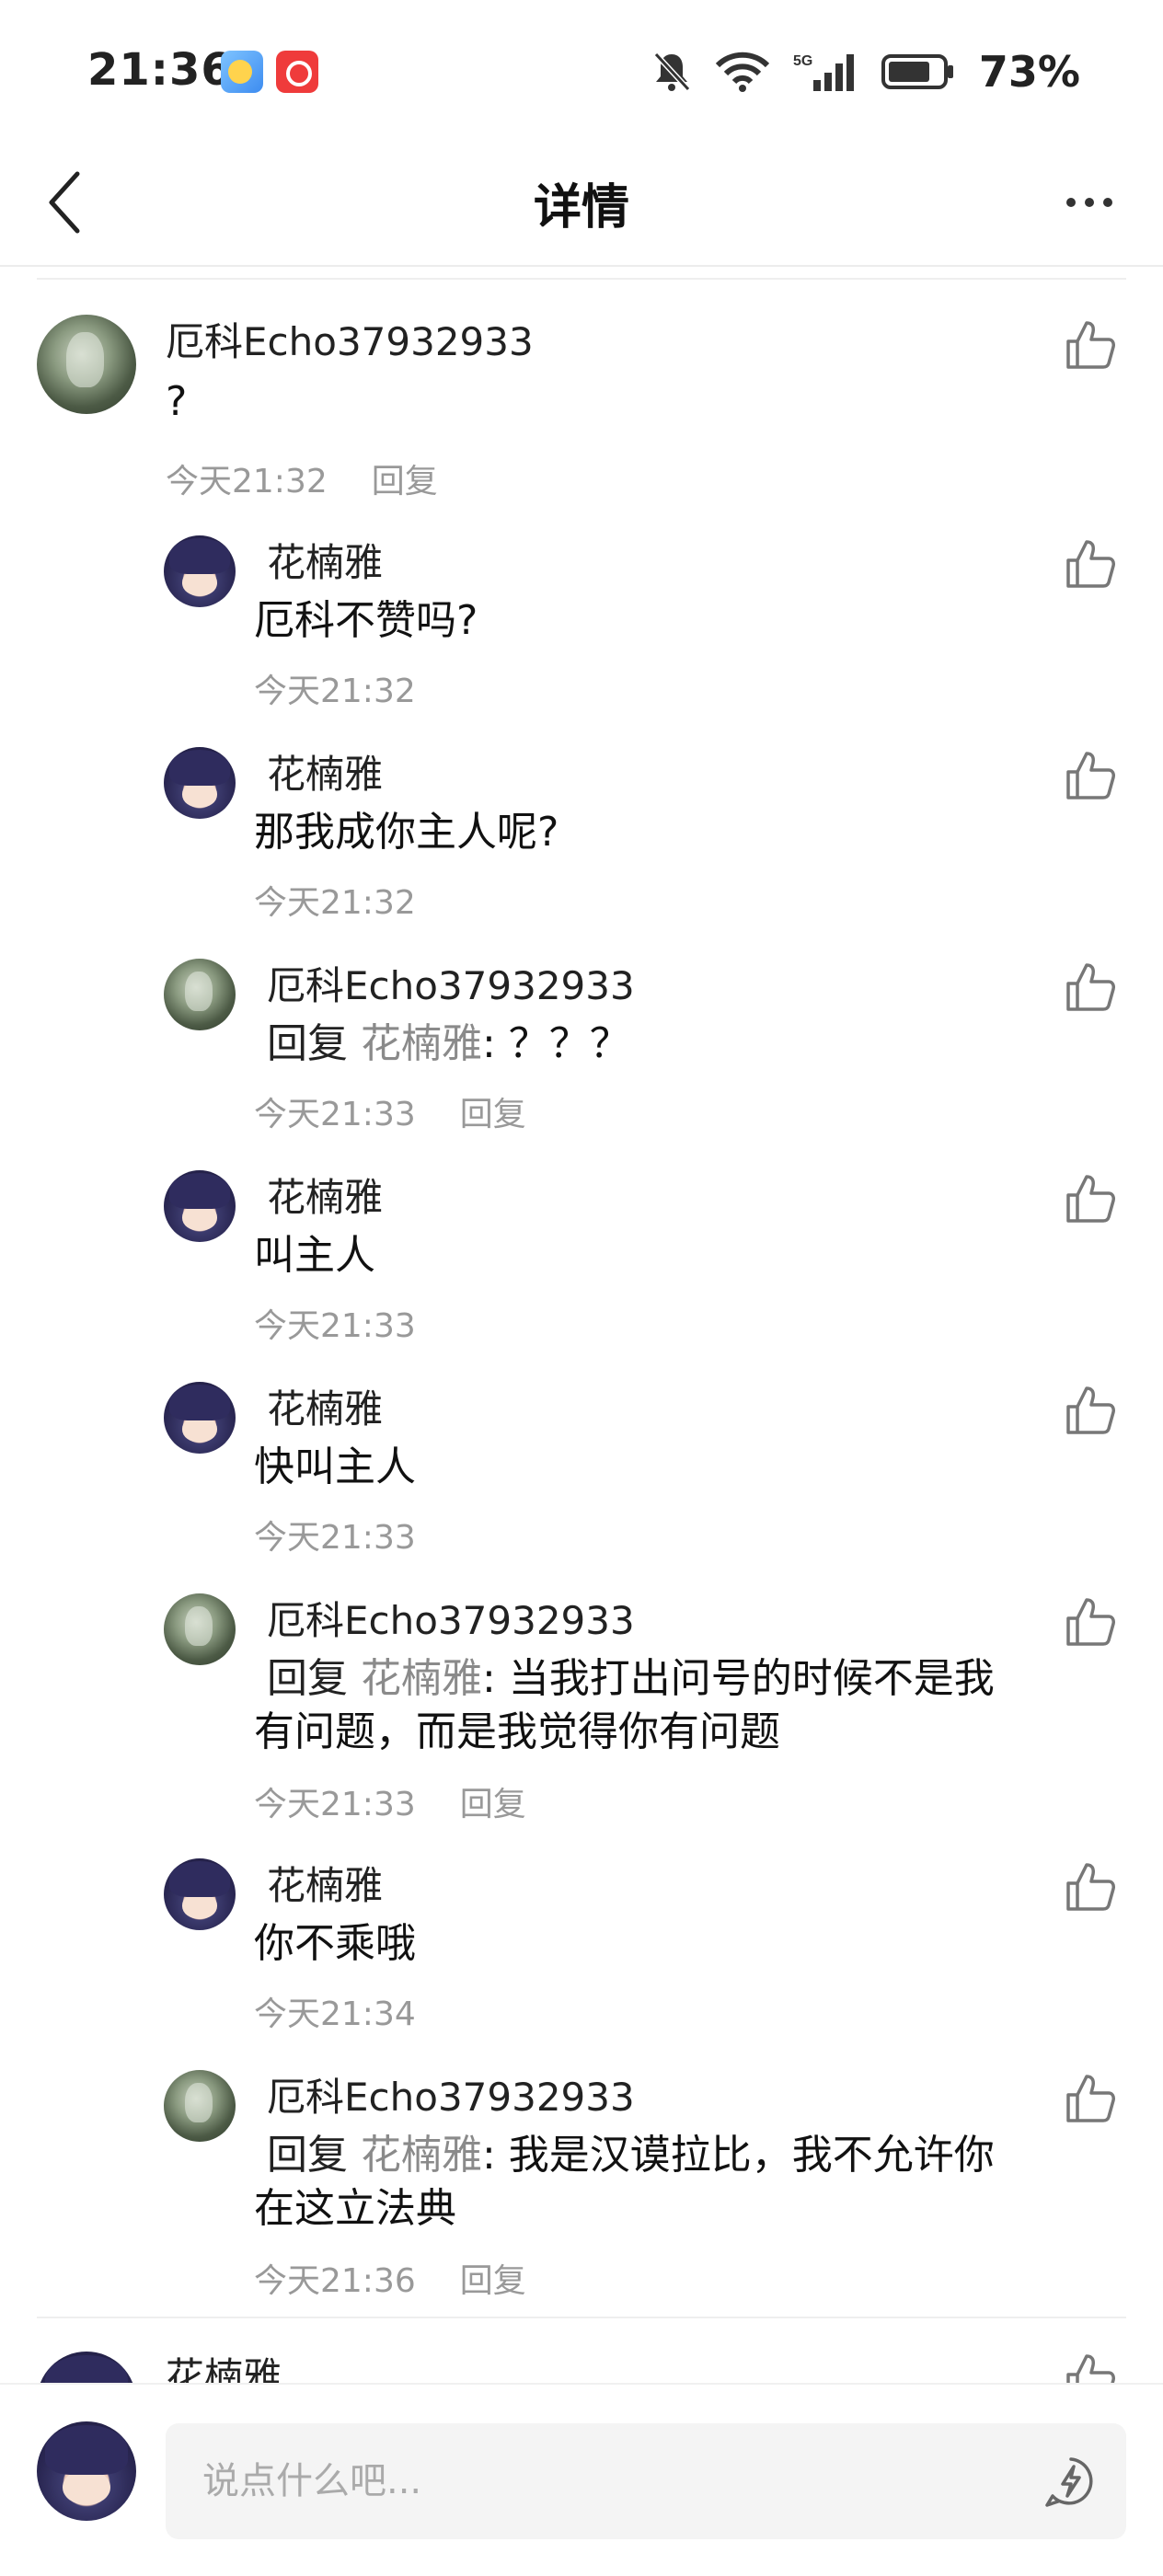 The width and height of the screenshot is (1163, 2576). I want to click on wifi-icon, so click(742, 72).